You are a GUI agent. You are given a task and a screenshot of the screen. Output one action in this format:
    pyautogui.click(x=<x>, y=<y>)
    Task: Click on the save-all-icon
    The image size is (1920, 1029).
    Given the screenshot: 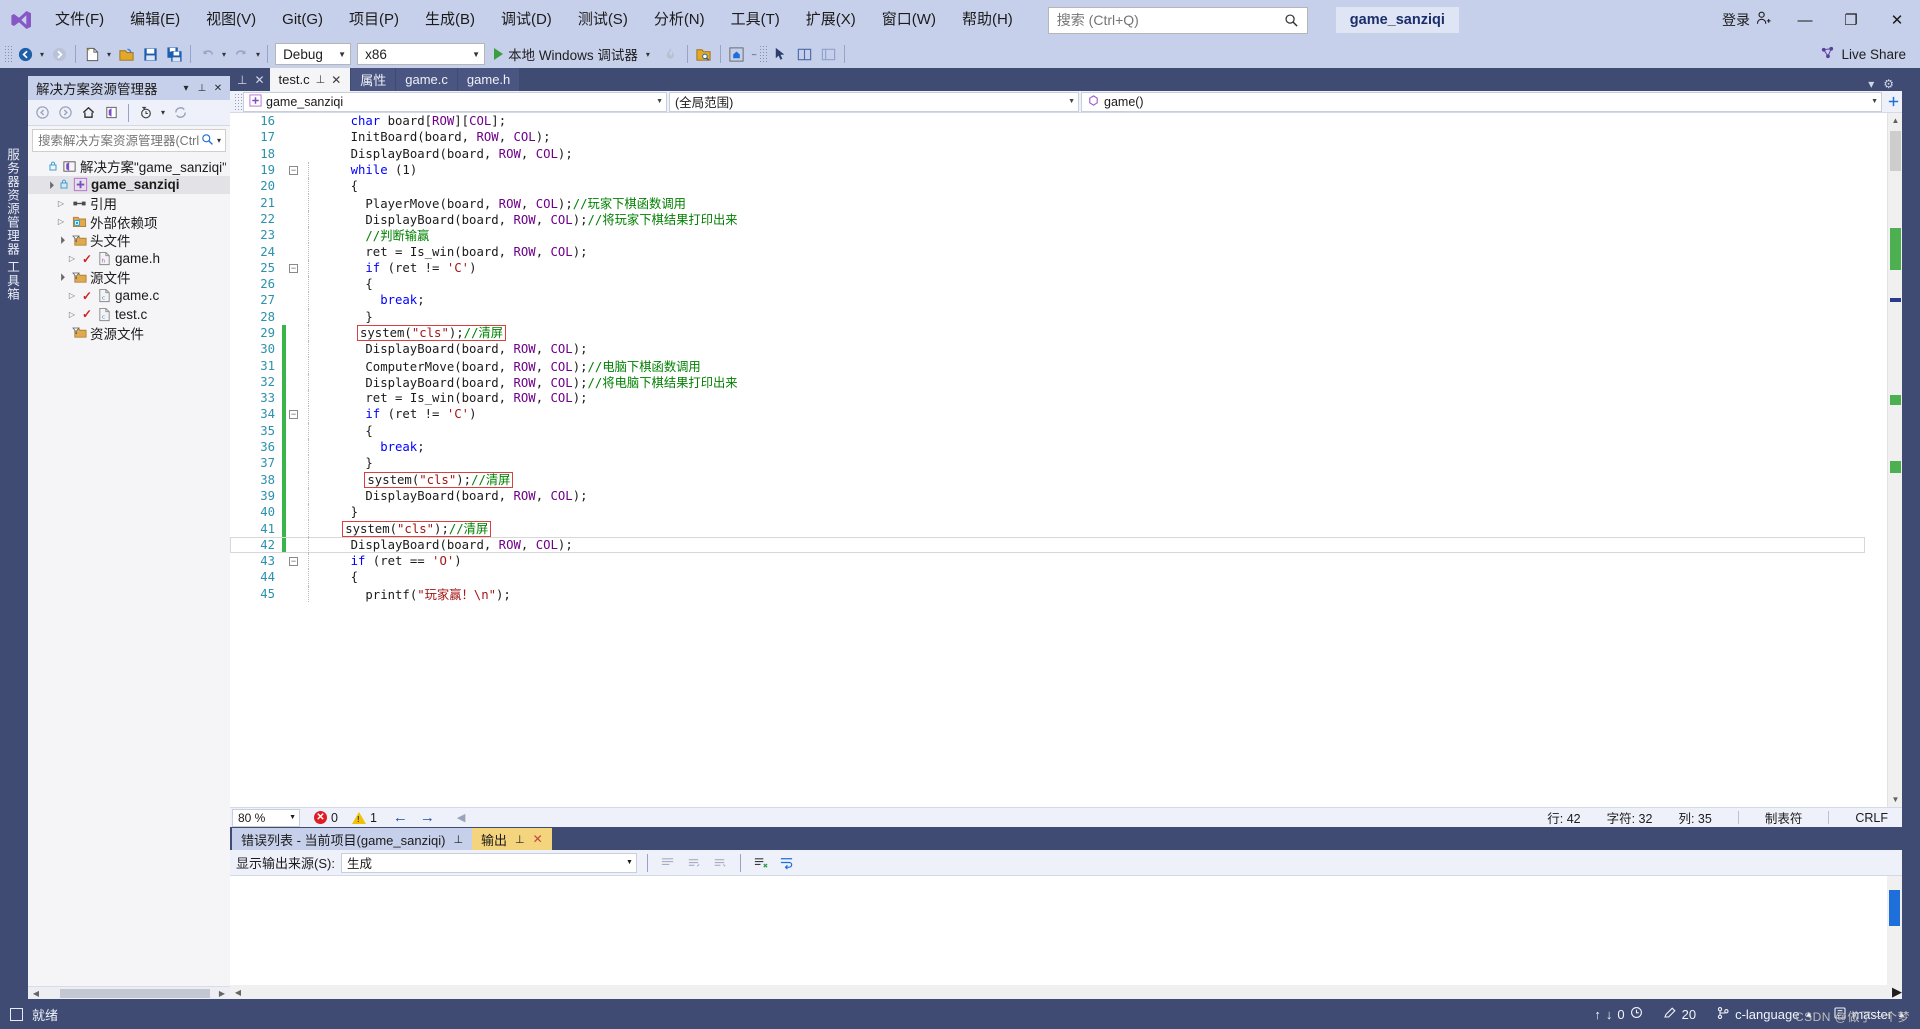 What is the action you would take?
    pyautogui.click(x=174, y=54)
    